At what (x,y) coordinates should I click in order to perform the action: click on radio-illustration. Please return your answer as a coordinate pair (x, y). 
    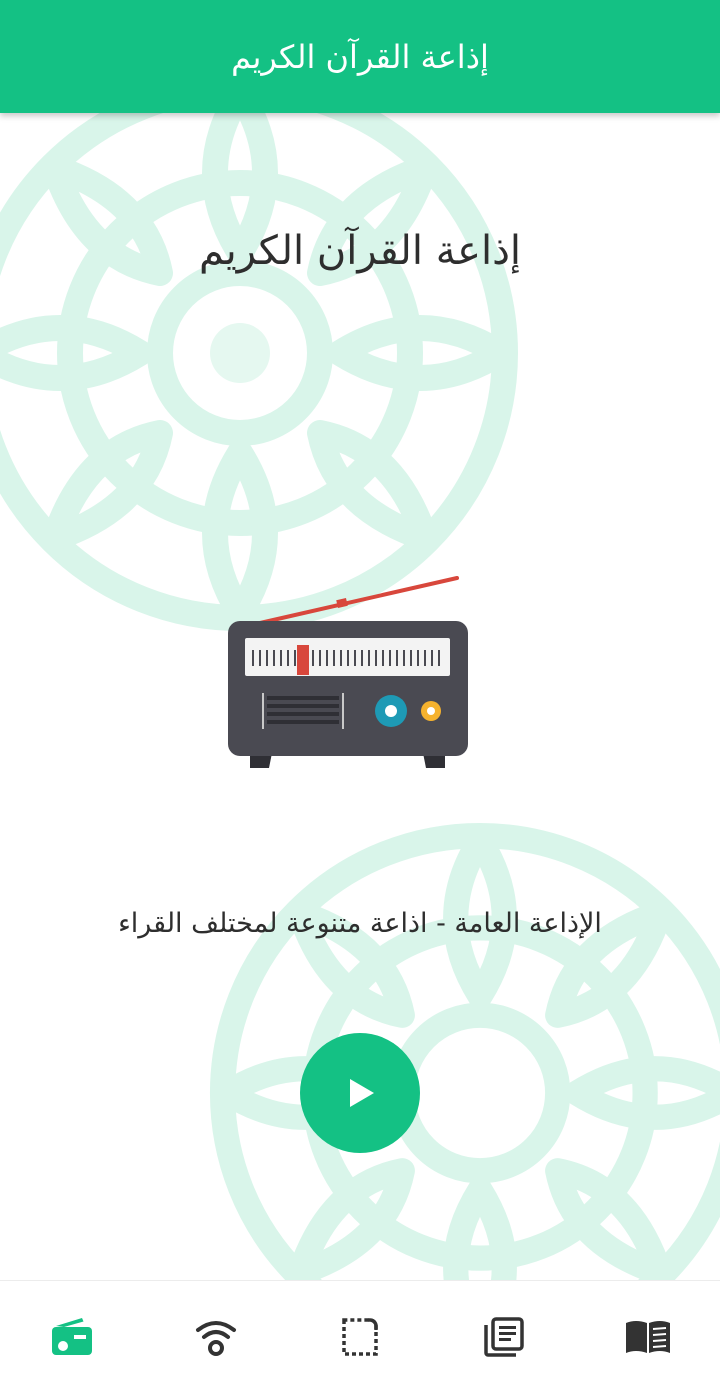
    Looking at the image, I should click on (348, 672).